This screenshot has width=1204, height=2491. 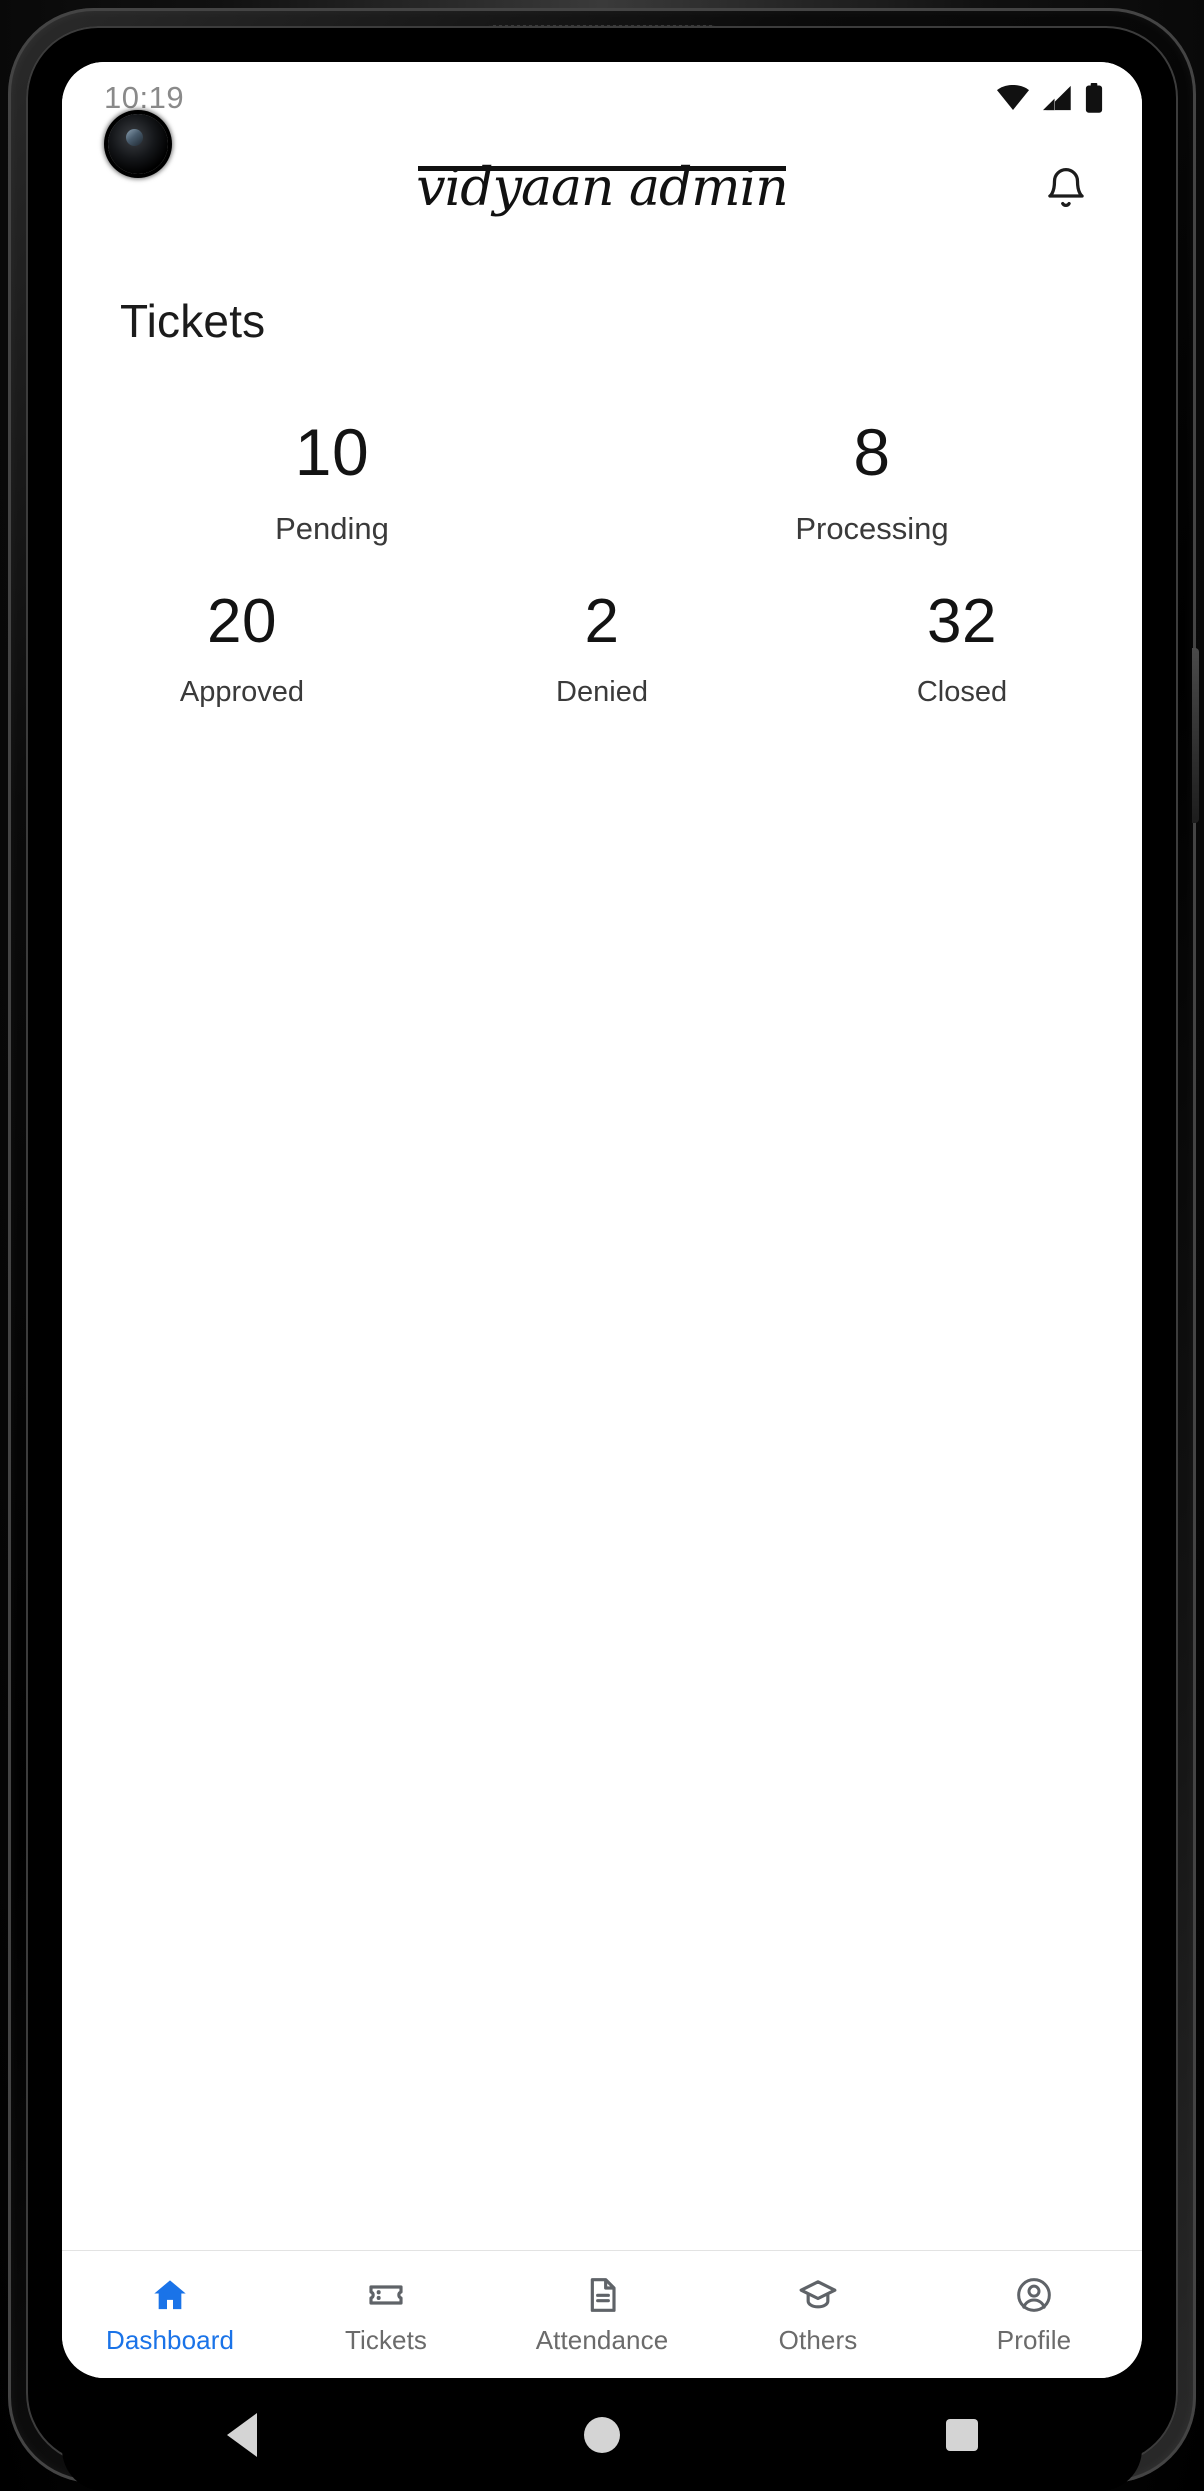 I want to click on page-title: Tickets, so click(x=193, y=321).